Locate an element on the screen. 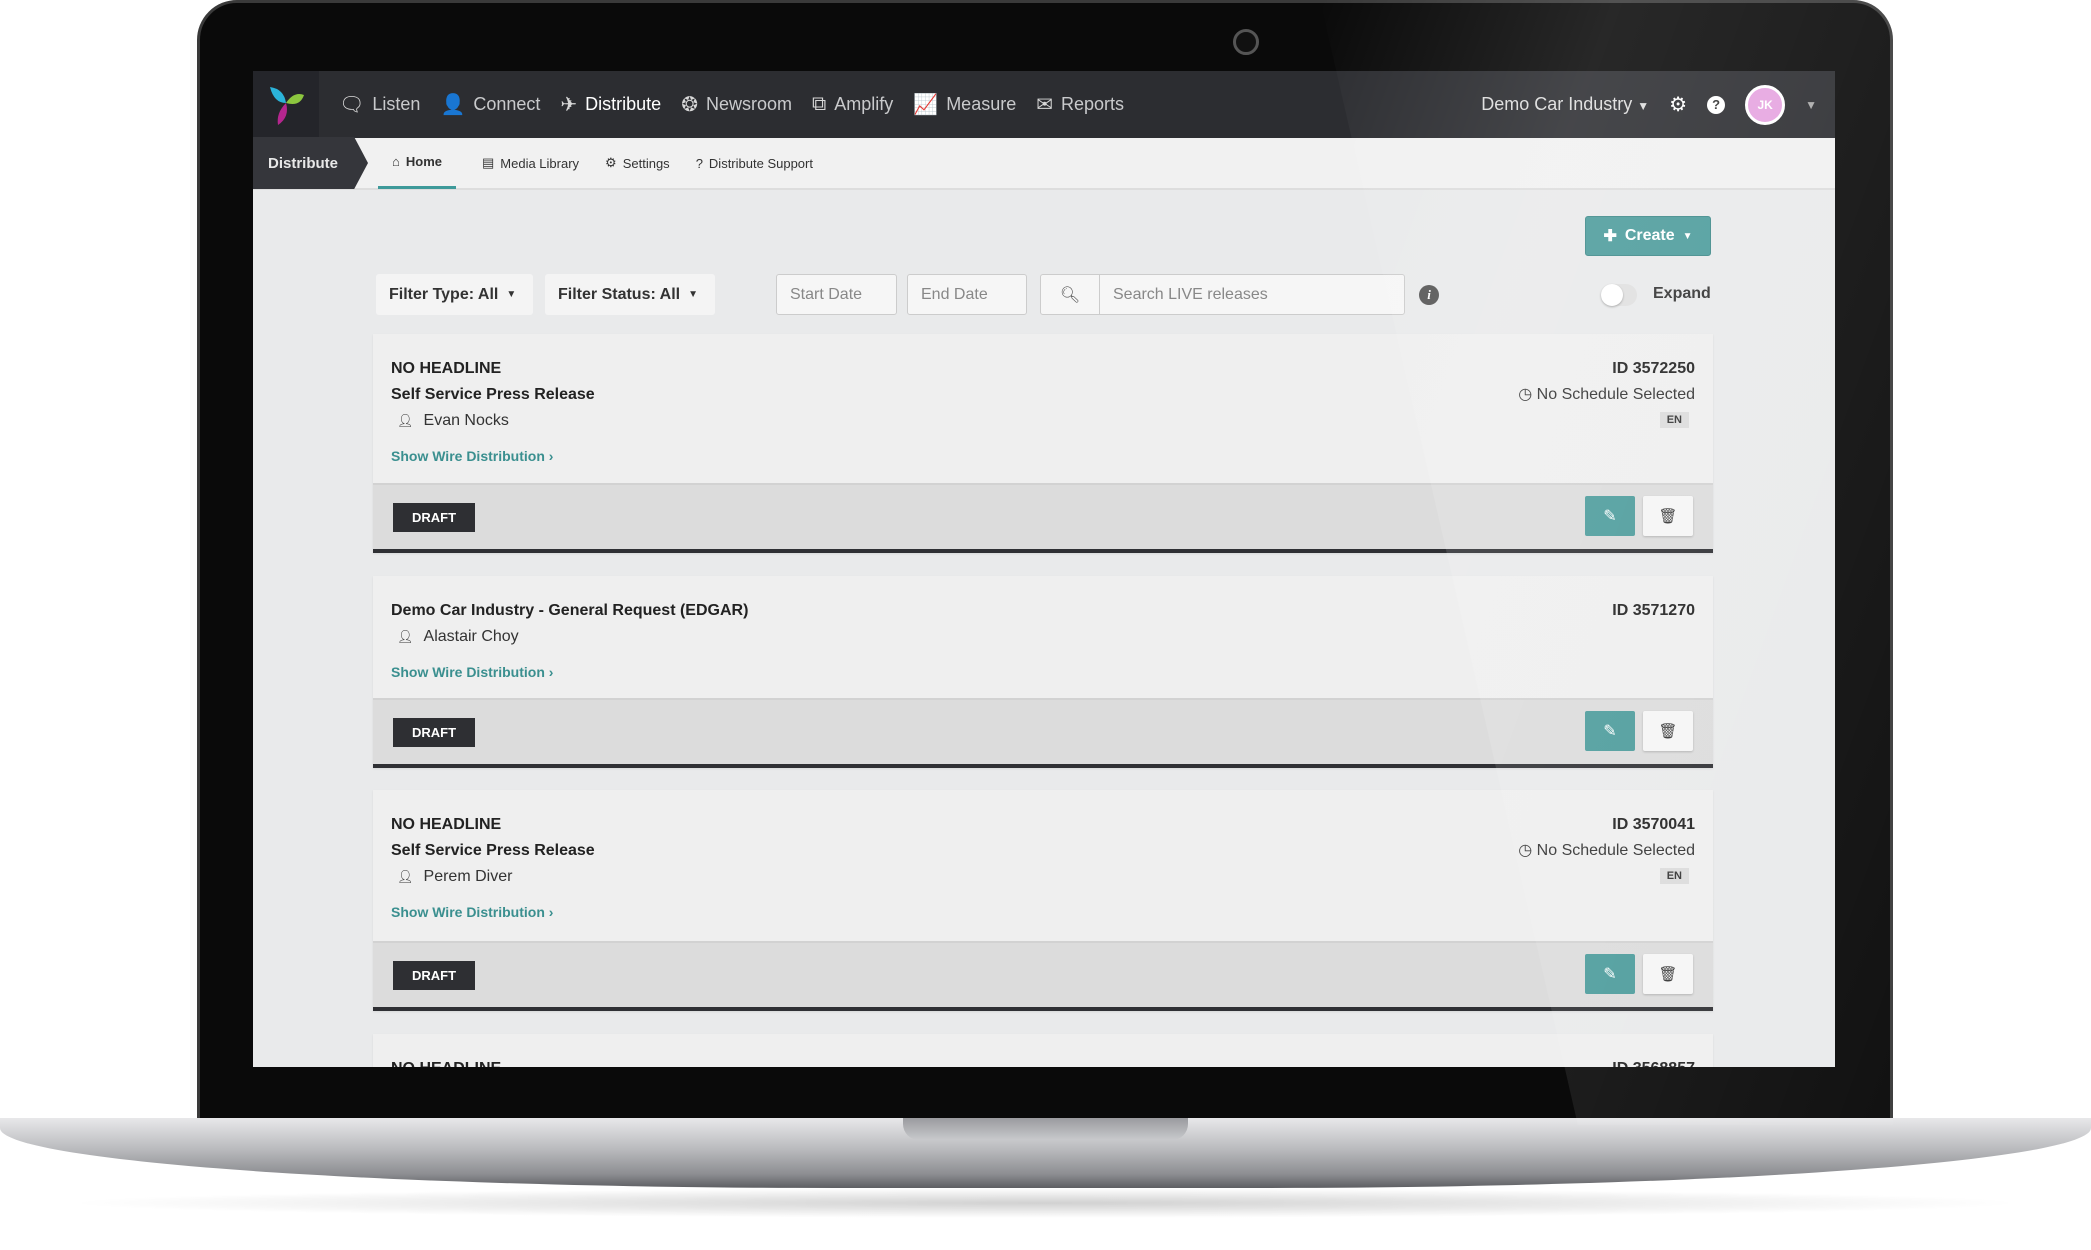  author-name: Alastair Choy is located at coordinates (471, 636).